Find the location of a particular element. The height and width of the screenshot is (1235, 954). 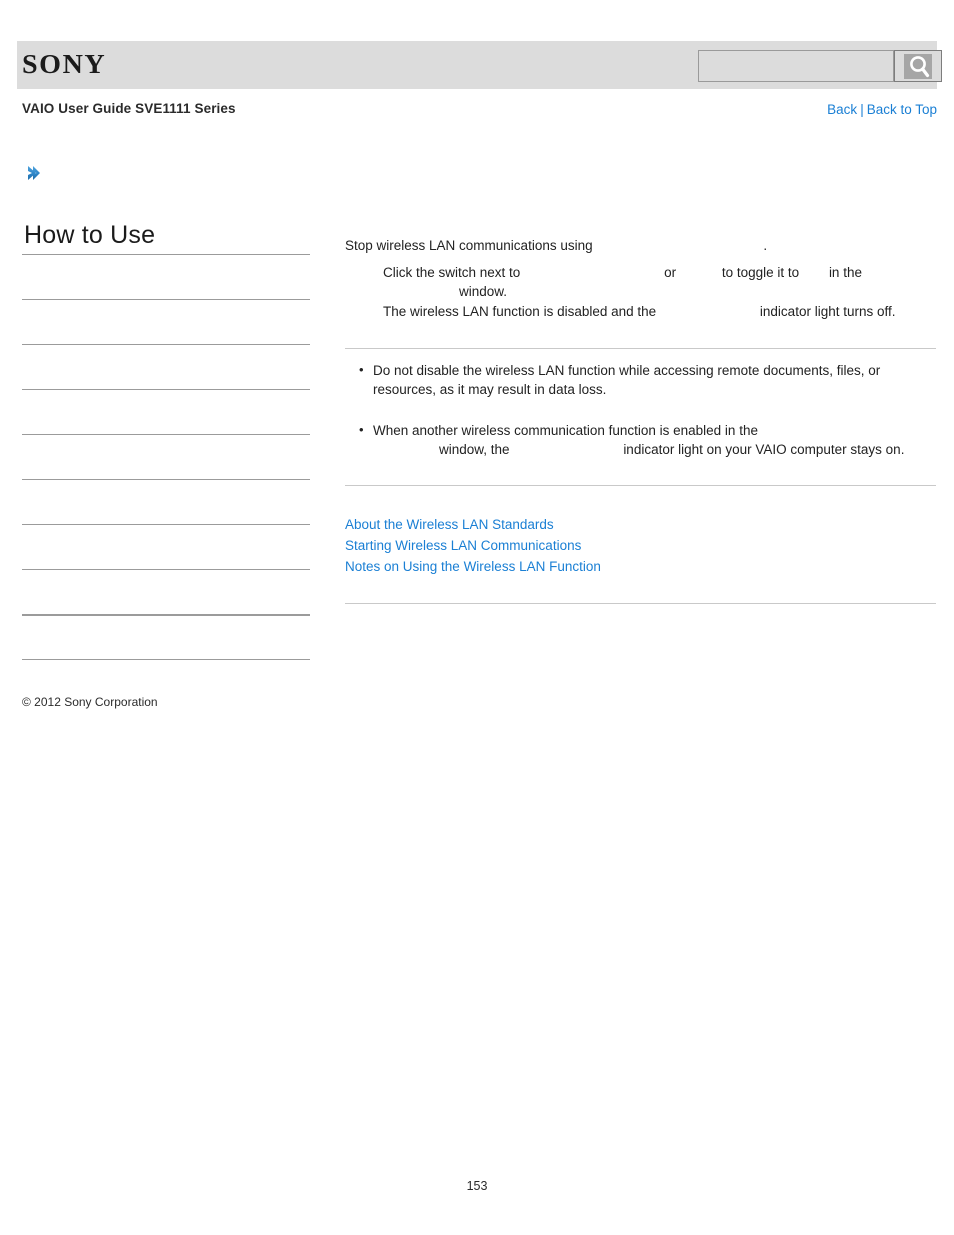

search-icon is located at coordinates (920, 67).